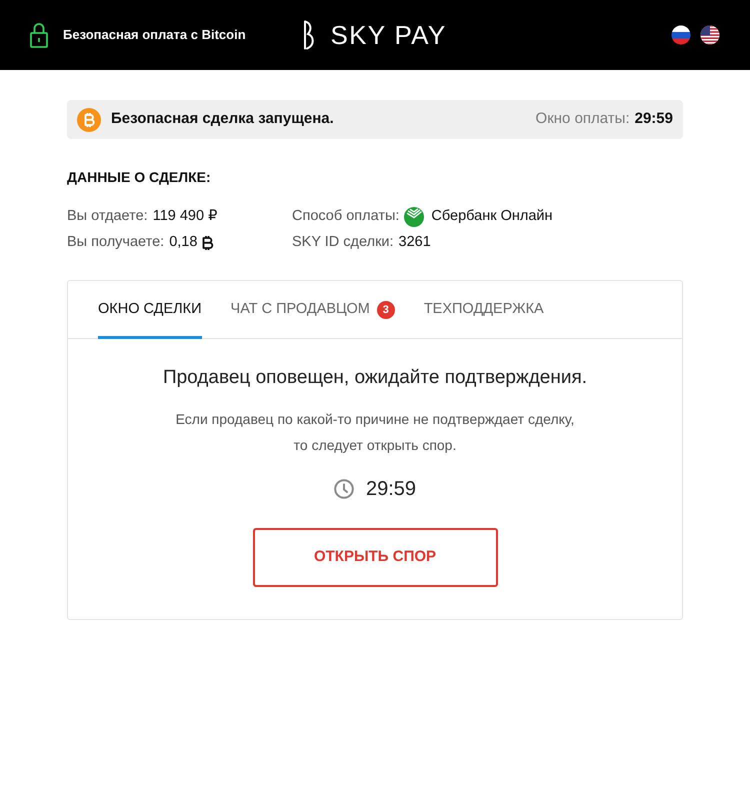  Describe the element at coordinates (39, 35) in the screenshot. I see `padlock-icon` at that location.